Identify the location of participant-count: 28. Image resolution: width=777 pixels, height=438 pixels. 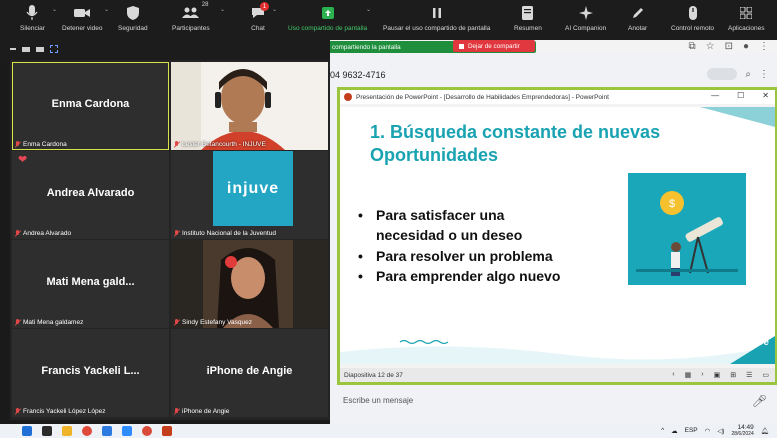
(205, 5).